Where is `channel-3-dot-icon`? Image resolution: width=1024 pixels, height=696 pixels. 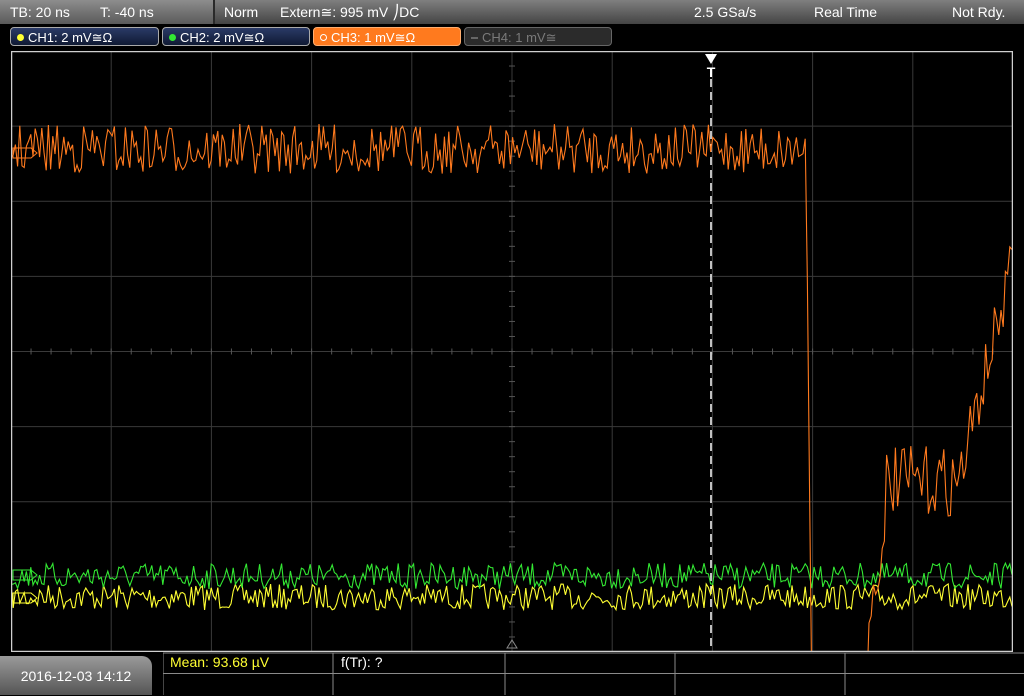 channel-3-dot-icon is located at coordinates (323, 38).